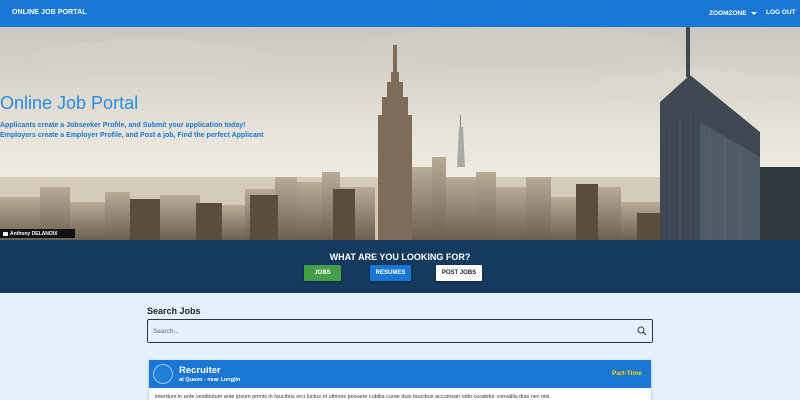  Describe the element at coordinates (390, 273) in the screenshot. I see `resumes-button: RESUMES` at that location.